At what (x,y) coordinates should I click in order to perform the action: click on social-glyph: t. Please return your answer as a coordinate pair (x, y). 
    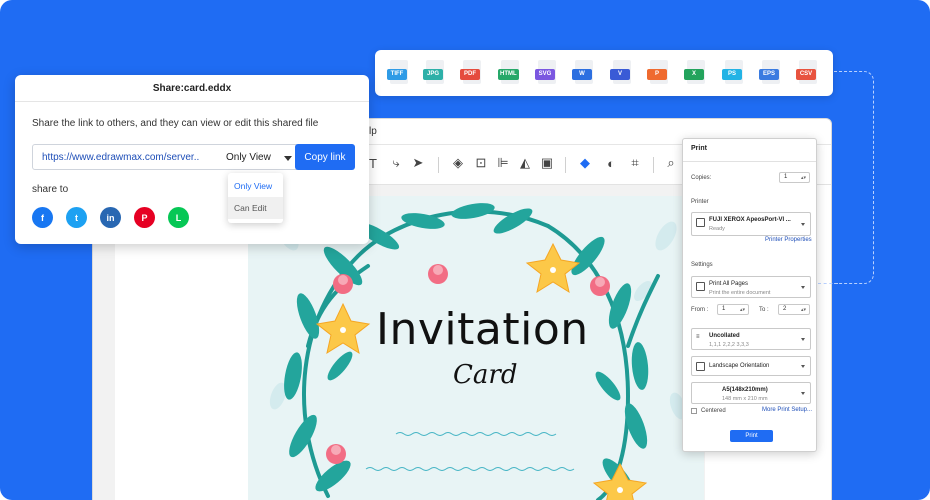
    Looking at the image, I should click on (76, 217).